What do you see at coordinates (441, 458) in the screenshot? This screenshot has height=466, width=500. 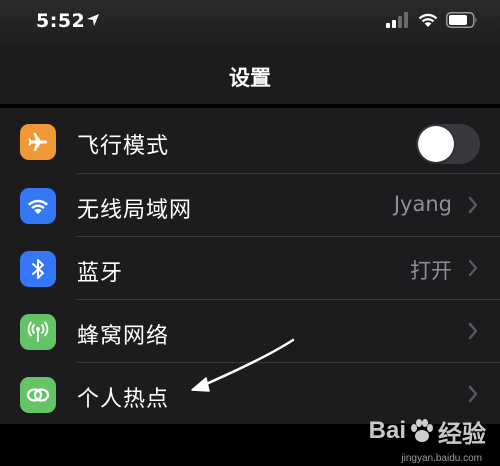 I see `watermark-url: jingyan.baidu.com` at bounding box center [441, 458].